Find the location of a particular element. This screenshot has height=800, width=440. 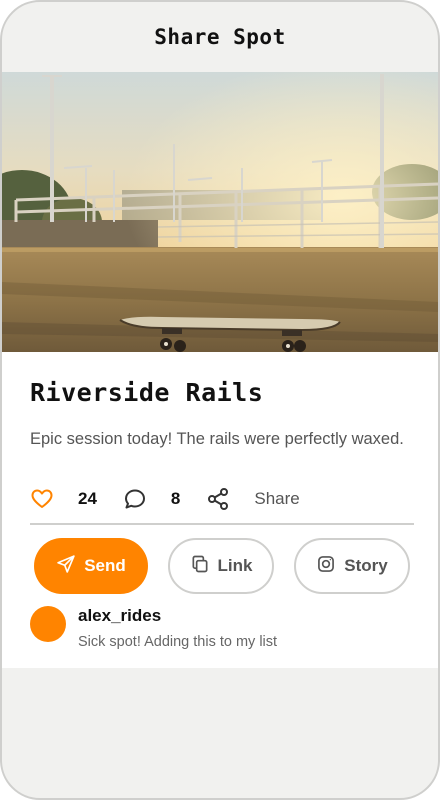

comment-text: Sick spot! Adding this to my list is located at coordinates (178, 642).